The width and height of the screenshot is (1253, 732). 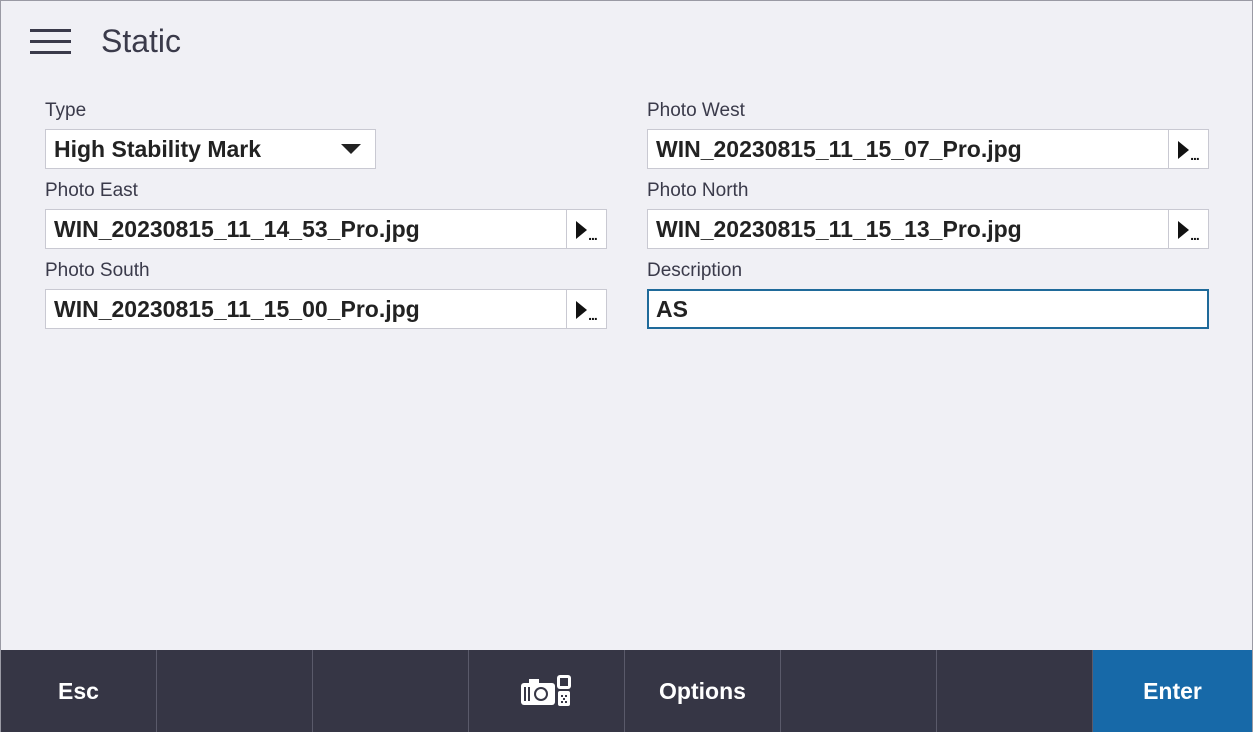 I want to click on camera-button, so click(x=547, y=691).